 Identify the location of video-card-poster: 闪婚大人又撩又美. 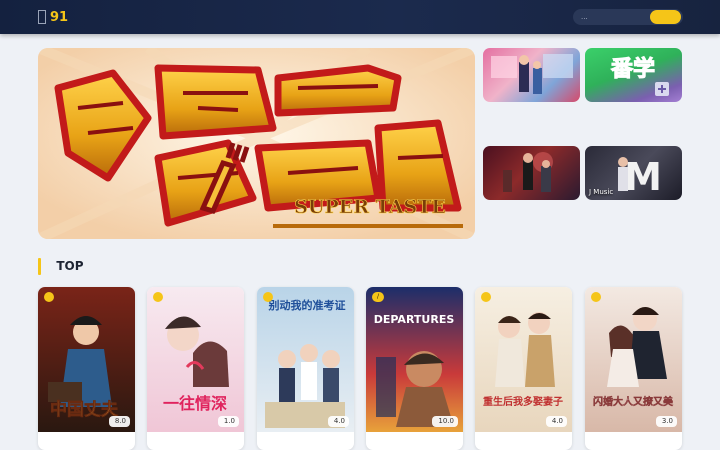
(633, 359).